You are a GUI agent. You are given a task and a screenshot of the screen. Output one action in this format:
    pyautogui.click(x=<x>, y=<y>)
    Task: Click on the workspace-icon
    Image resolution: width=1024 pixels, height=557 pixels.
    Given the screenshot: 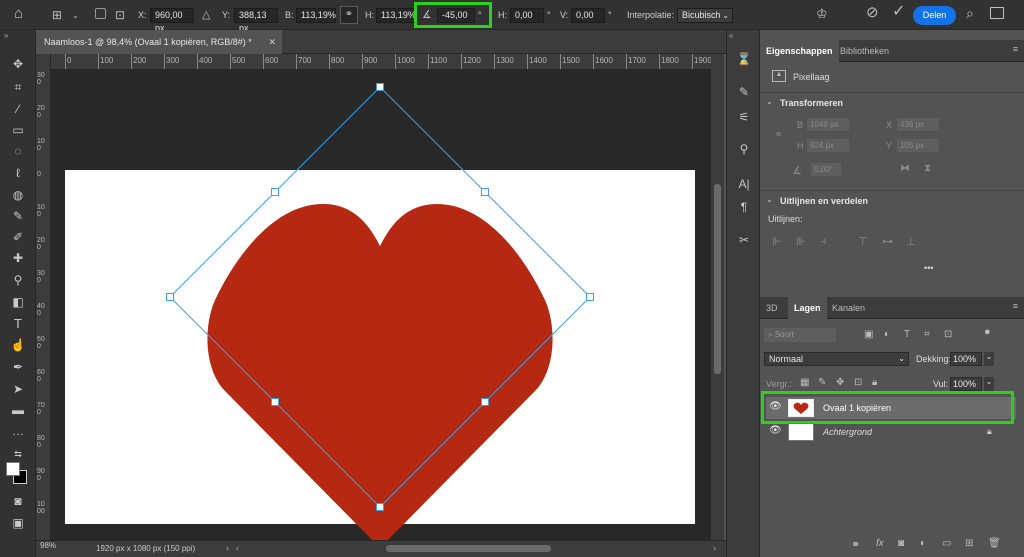 What is the action you would take?
    pyautogui.click(x=997, y=13)
    